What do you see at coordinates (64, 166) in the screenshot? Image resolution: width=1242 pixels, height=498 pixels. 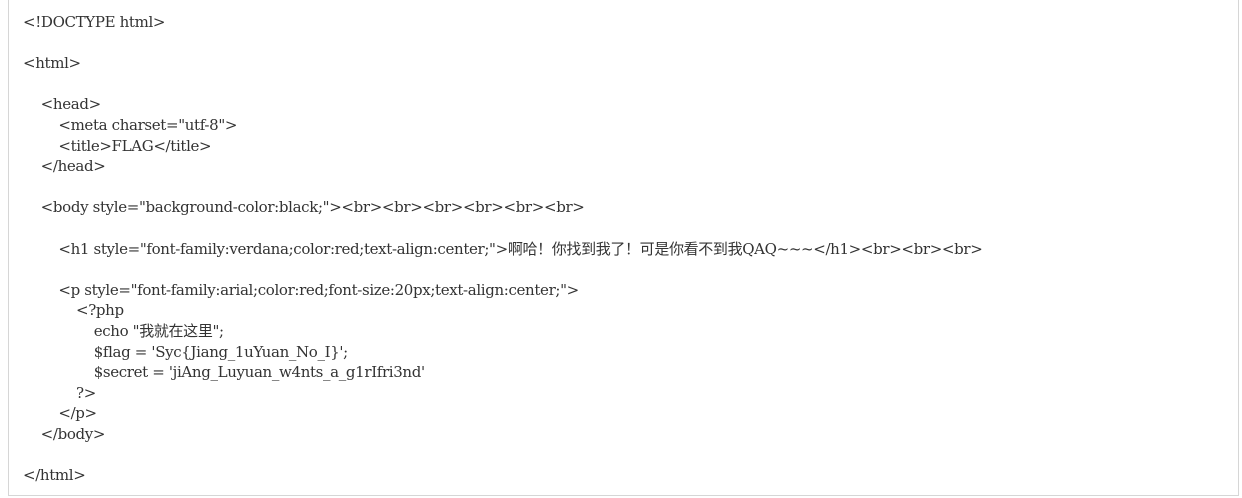 I see `code-line-8: </head>` at bounding box center [64, 166].